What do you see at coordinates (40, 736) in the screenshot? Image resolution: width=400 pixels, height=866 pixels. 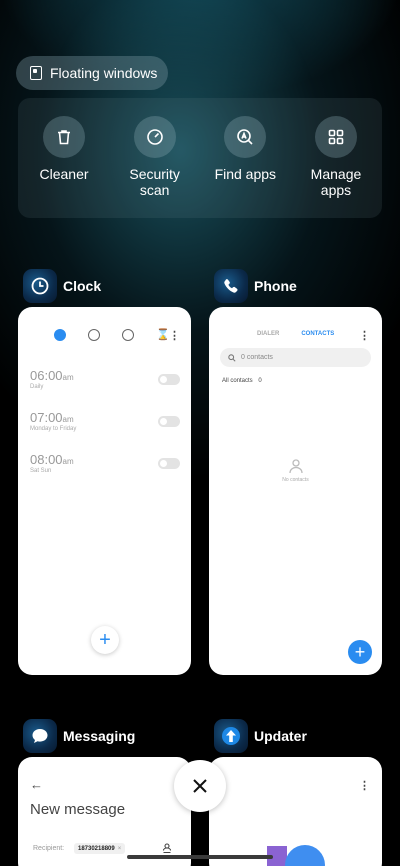 I see `messaging-icon` at bounding box center [40, 736].